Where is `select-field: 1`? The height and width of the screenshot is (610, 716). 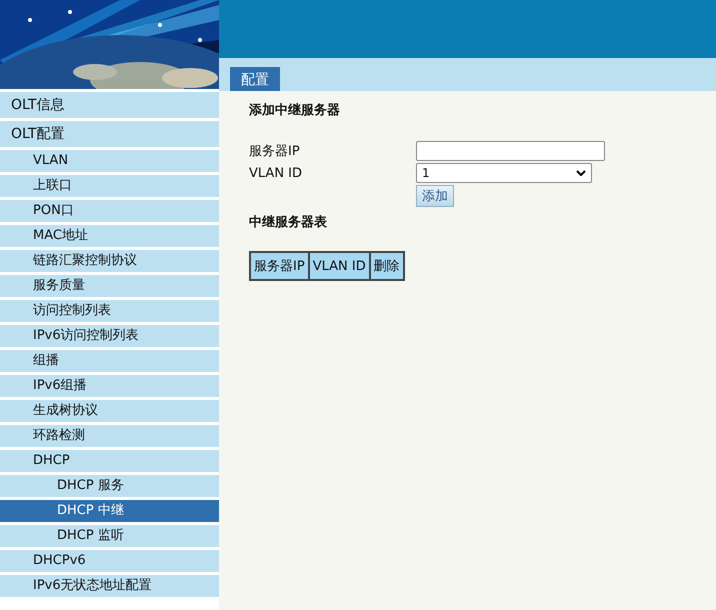 select-field: 1 is located at coordinates (504, 173).